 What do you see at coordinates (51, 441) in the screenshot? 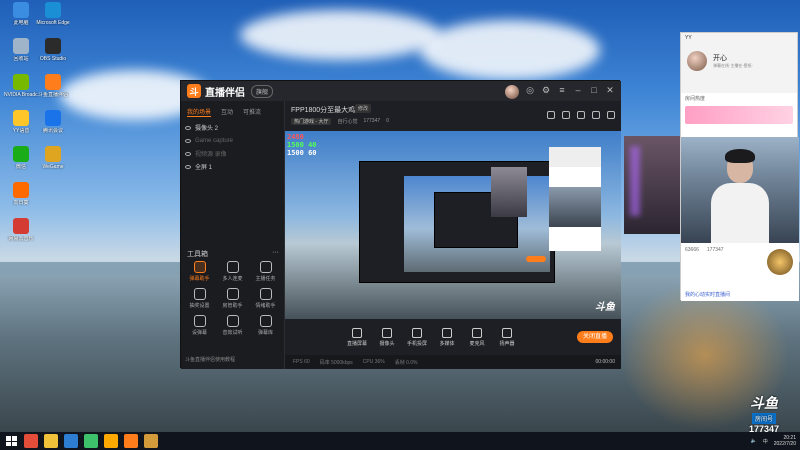
I see `folder-icon` at bounding box center [51, 441].